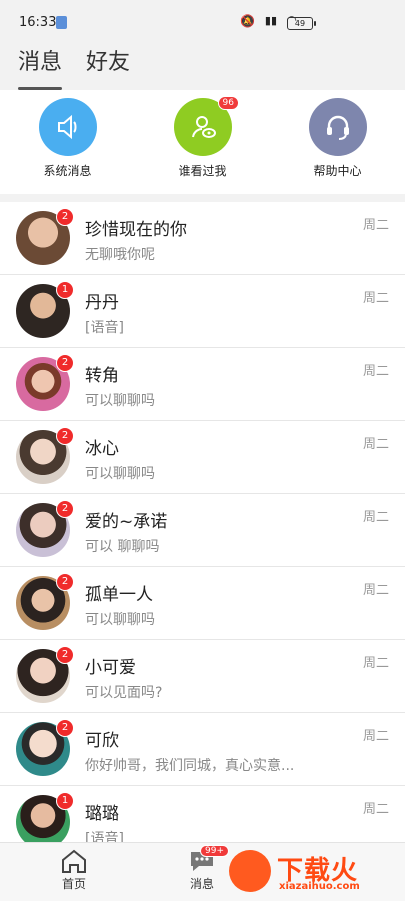  Describe the element at coordinates (102, 741) in the screenshot. I see `contact-name: 可欣` at that location.